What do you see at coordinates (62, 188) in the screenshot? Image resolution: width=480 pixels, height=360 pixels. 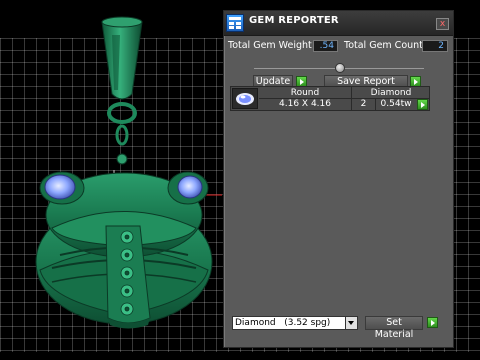 I see `left-eye` at bounding box center [62, 188].